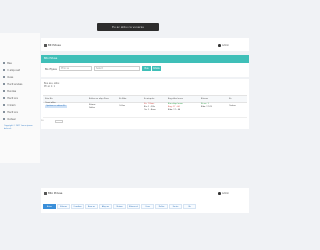 Image resolution: width=320 pixels, height=250 pixels. Describe the element at coordinates (145, 59) in the screenshot. I see `search-panel-title: Bito Piduse` at that location.